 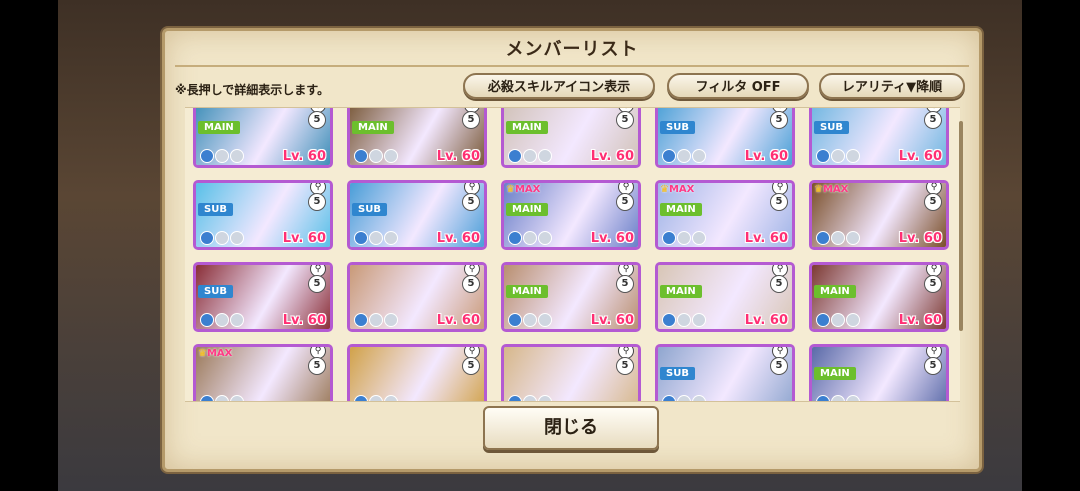 I want to click on long-press-hint: ※長押しで詳細表示します。, so click(x=252, y=90).